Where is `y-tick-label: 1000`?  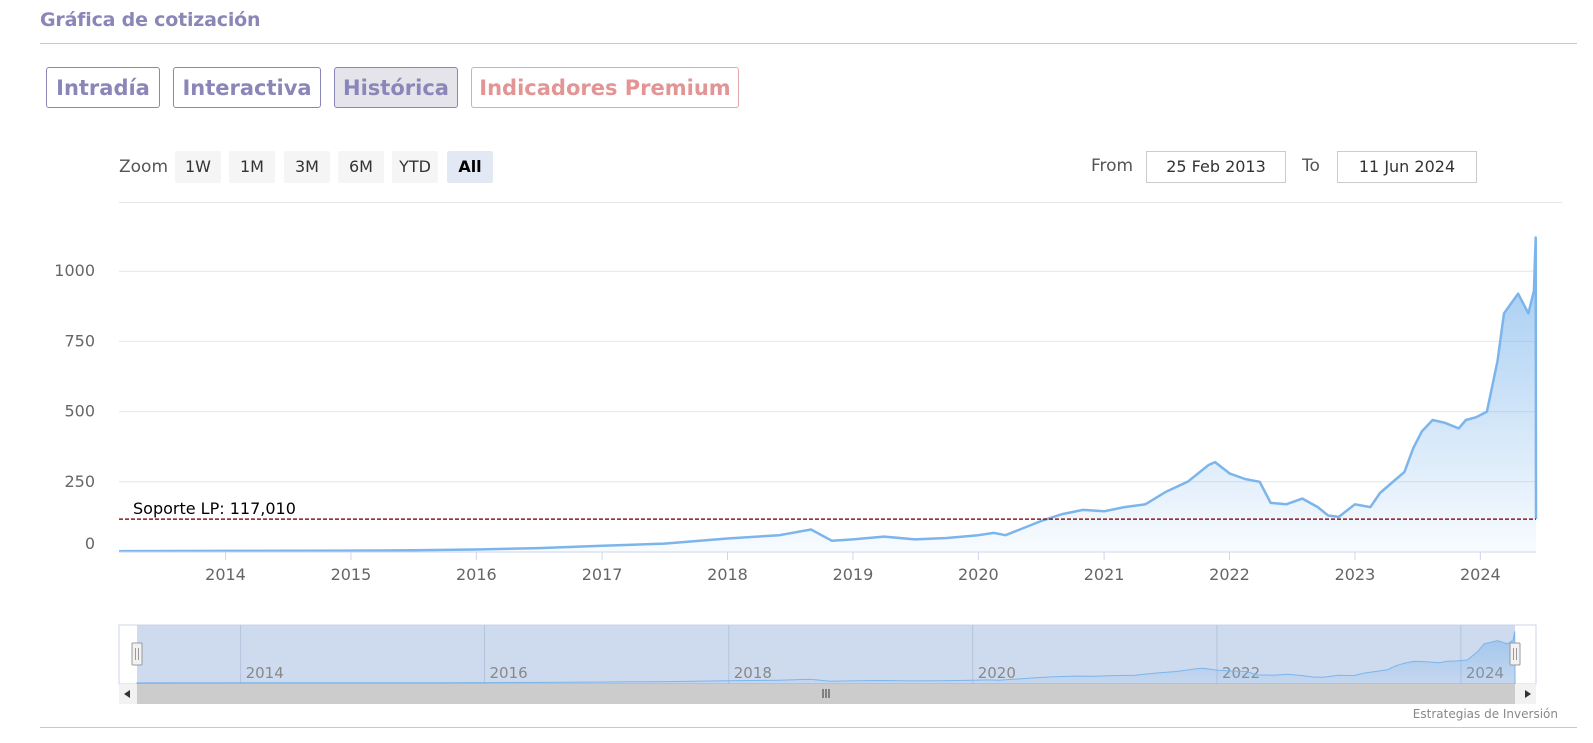
y-tick-label: 1000 is located at coordinates (74, 270).